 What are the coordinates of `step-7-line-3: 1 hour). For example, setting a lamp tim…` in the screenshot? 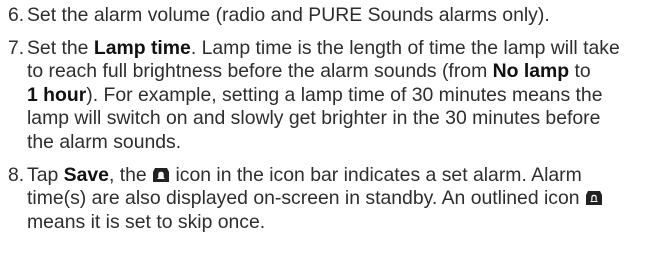 It's located at (343, 96).